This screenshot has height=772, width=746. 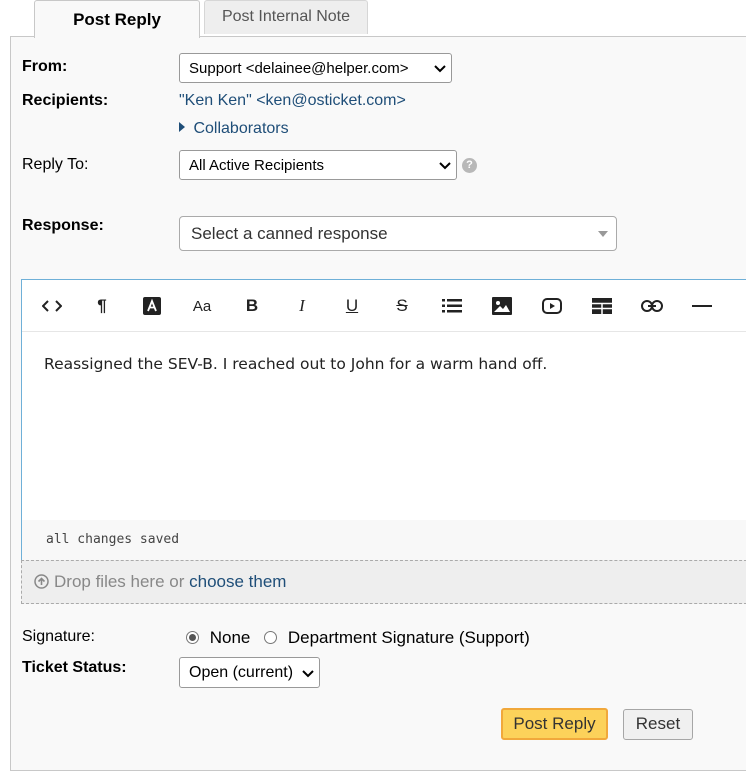 What do you see at coordinates (257, 165) in the screenshot?
I see `reply-to-select-value: All Active Recipients` at bounding box center [257, 165].